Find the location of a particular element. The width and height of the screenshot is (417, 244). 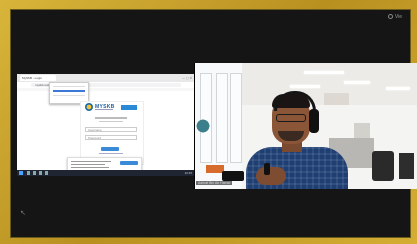

tile-divider is located at coordinates (194, 126).